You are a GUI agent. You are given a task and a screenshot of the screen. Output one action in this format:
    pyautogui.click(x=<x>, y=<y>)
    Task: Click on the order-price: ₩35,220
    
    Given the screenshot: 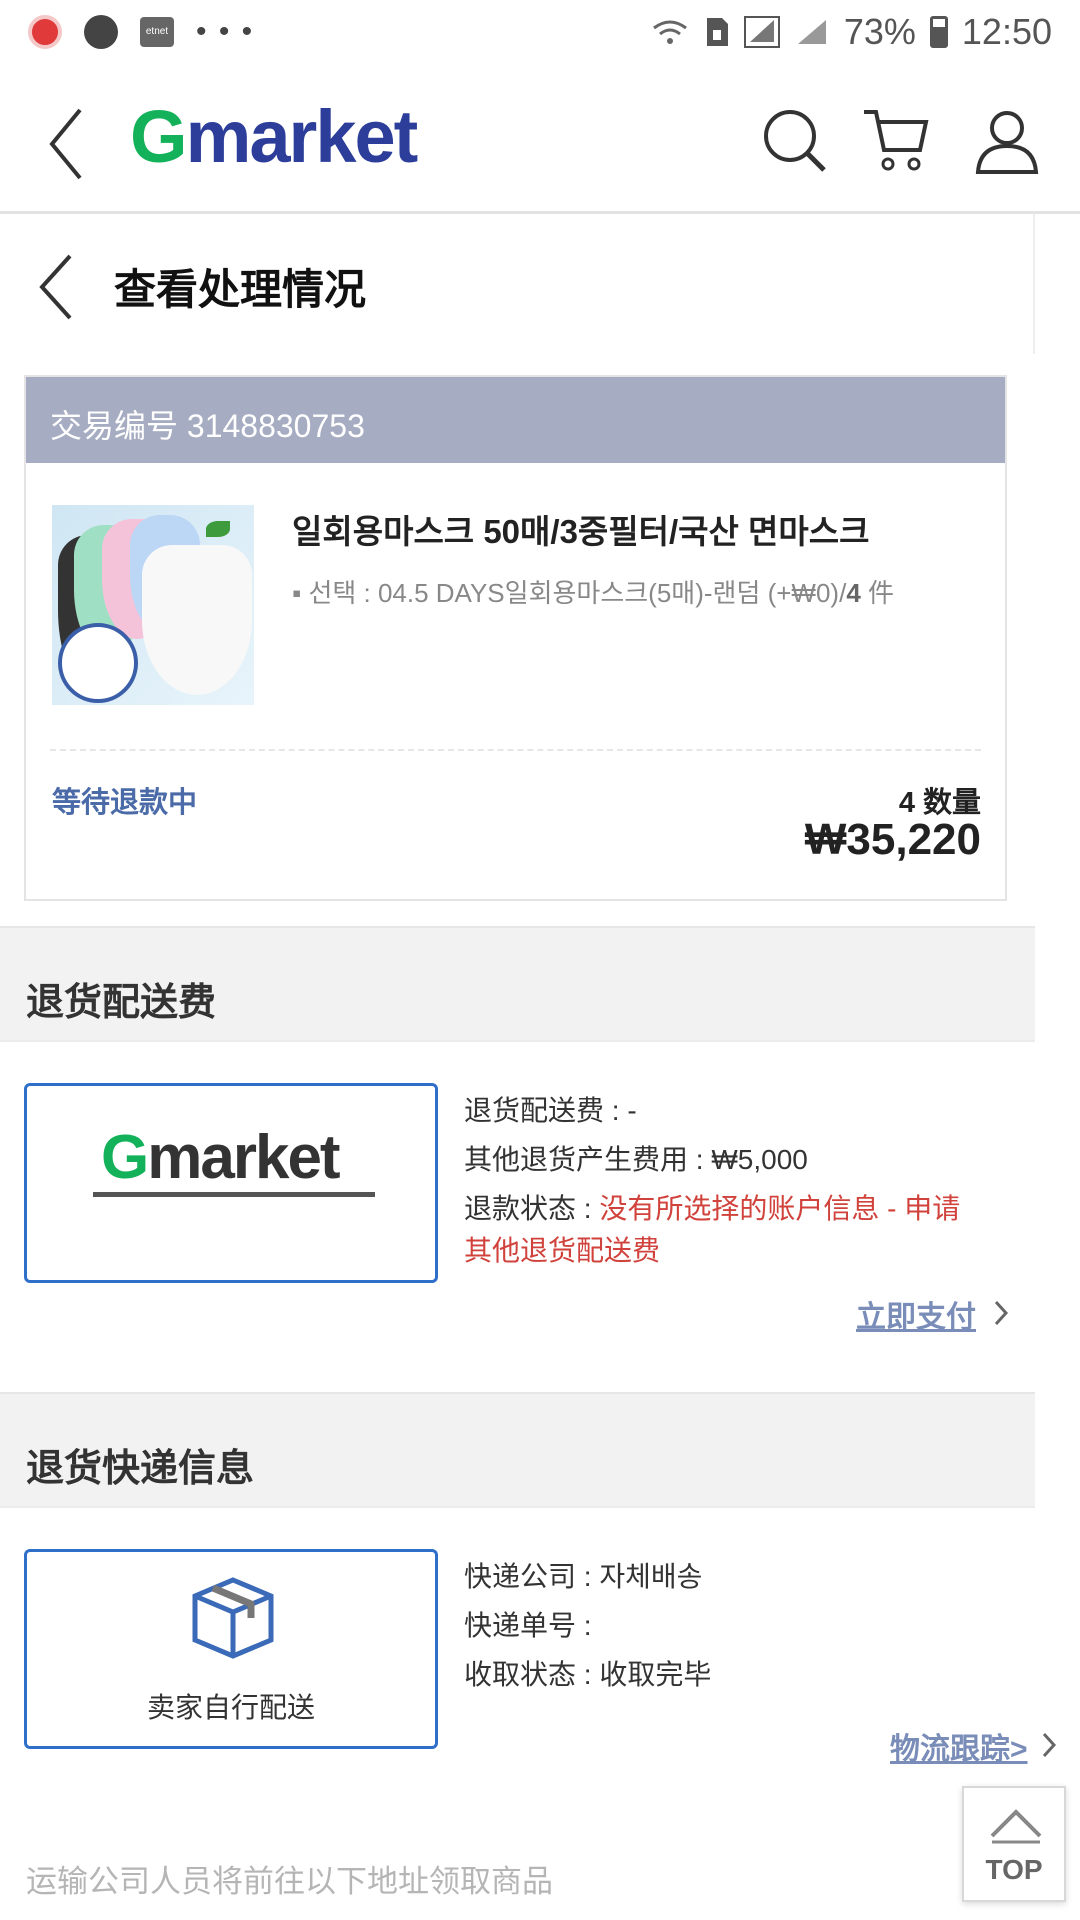 What is the action you would take?
    pyautogui.click(x=892, y=839)
    